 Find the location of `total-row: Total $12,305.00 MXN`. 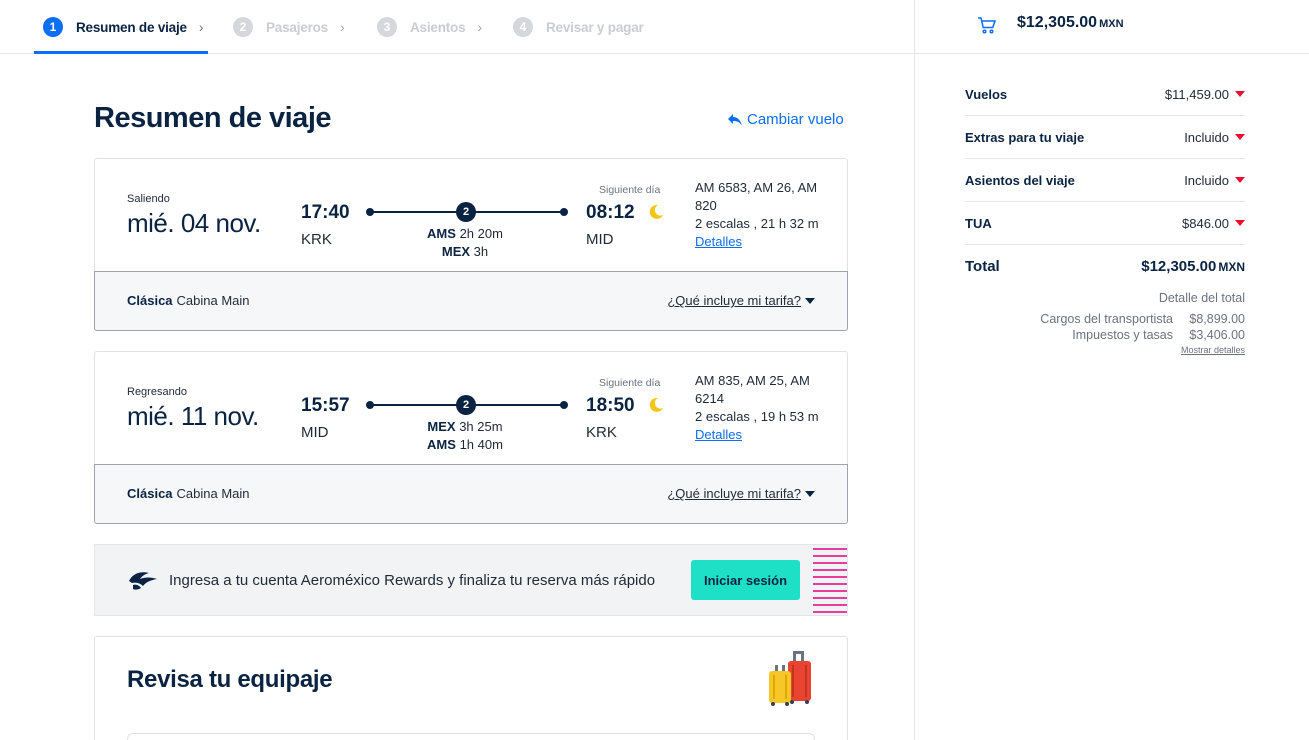

total-row: Total $12,305.00 MXN is located at coordinates (1105, 266).